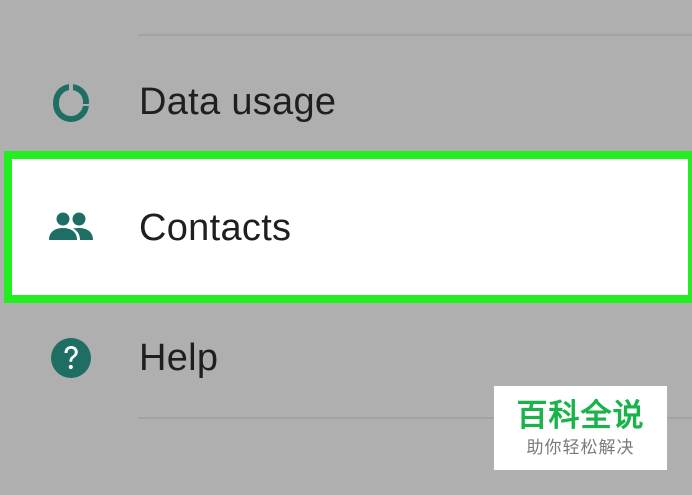 The image size is (692, 495). Describe the element at coordinates (71, 102) in the screenshot. I see `data-usage-icon` at that location.